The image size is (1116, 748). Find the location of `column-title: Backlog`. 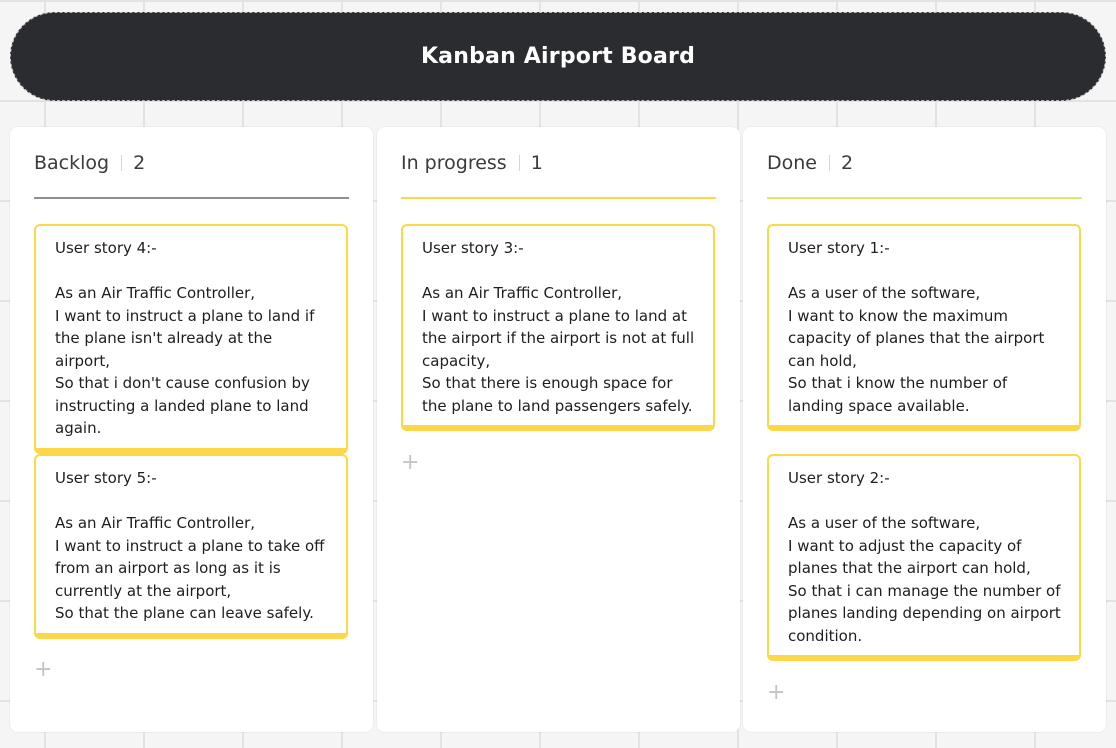

column-title: Backlog is located at coordinates (72, 163).